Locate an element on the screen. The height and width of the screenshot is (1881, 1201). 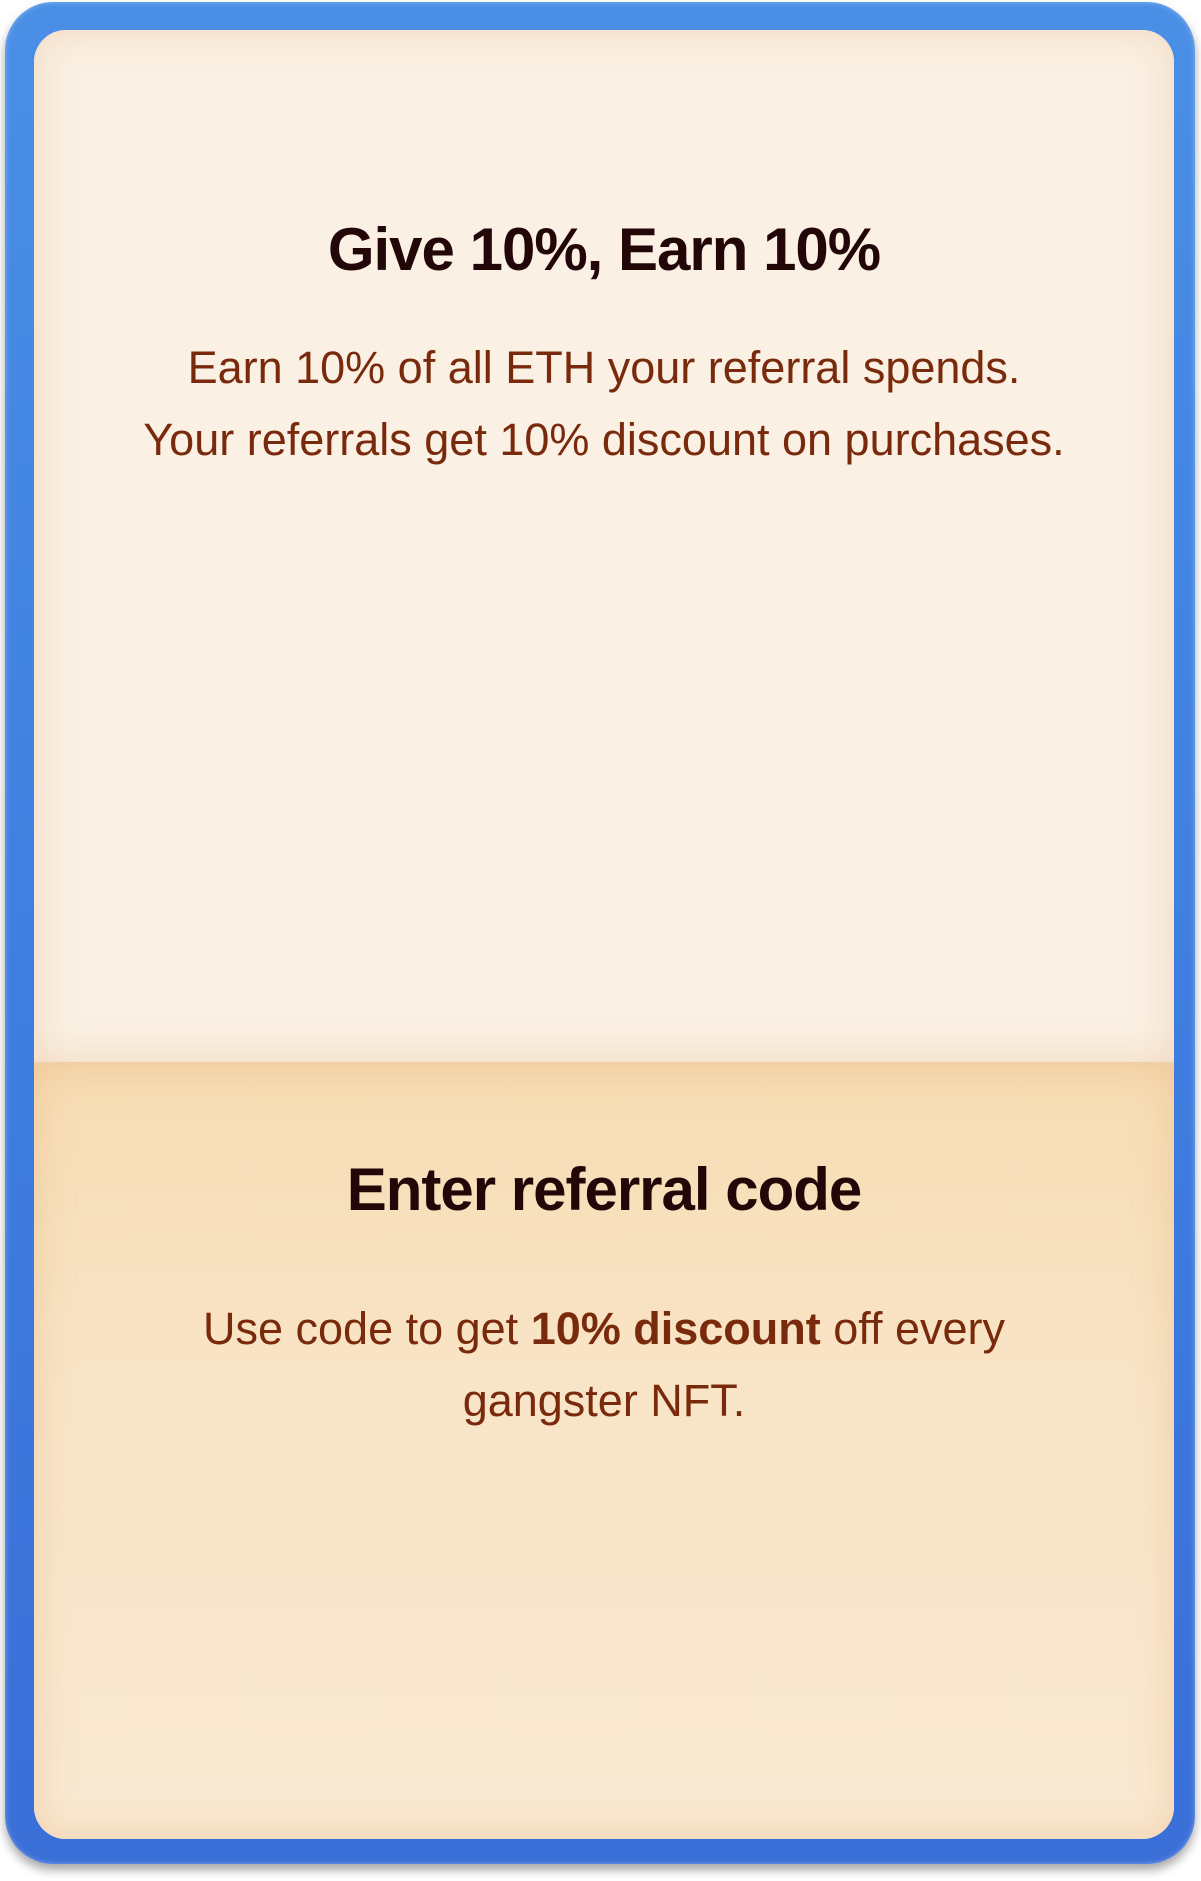
enter-code-title: Enter referral code is located at coordinates (604, 1189).